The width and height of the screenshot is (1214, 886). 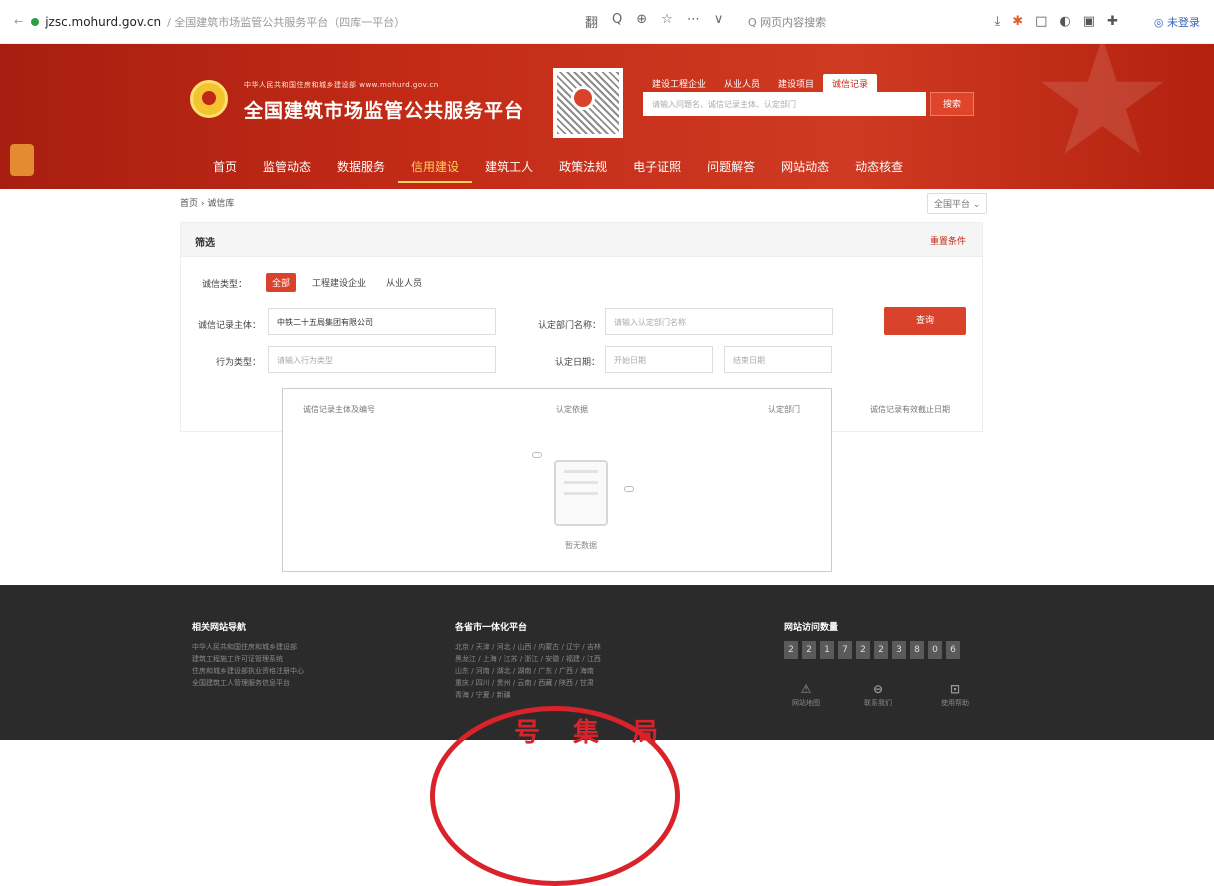 What do you see at coordinates (679, 83) in the screenshot?
I see `search-tab-enterprise: 建设工程企业` at bounding box center [679, 83].